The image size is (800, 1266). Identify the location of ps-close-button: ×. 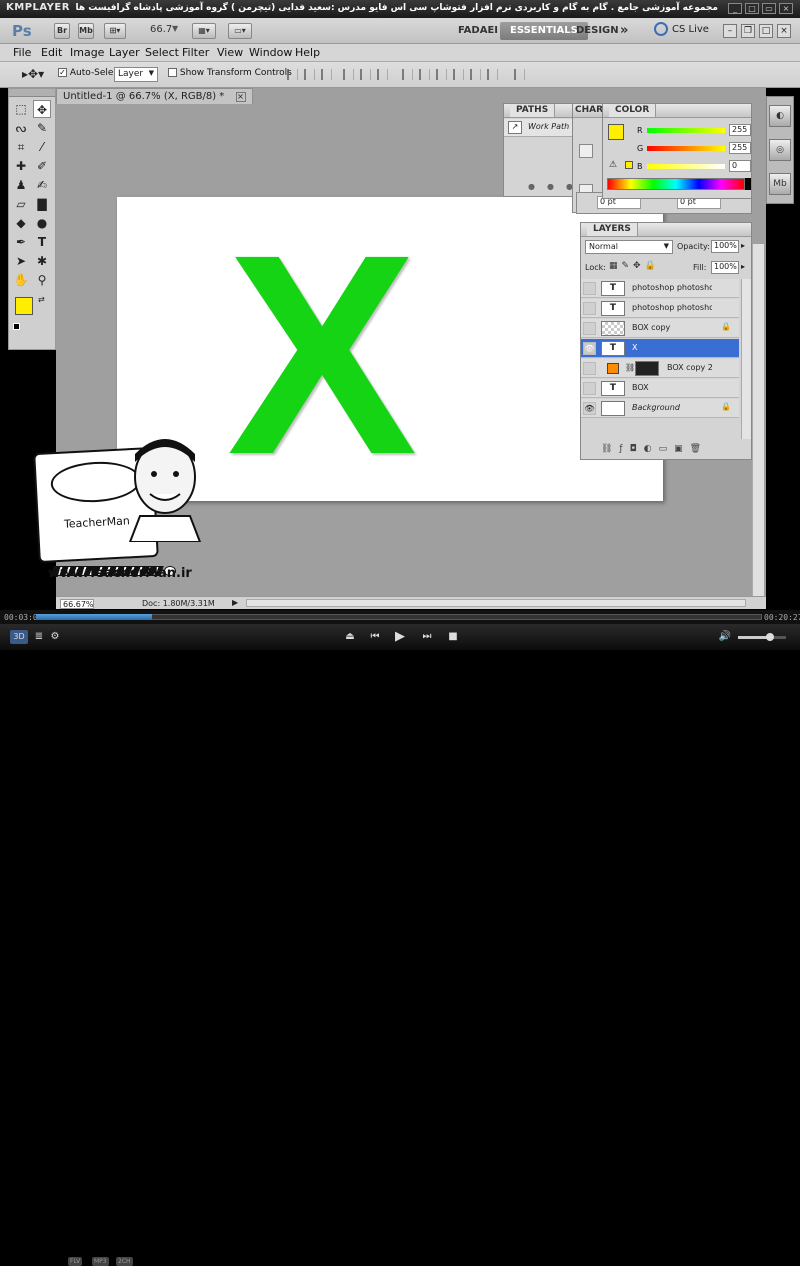
(784, 31).